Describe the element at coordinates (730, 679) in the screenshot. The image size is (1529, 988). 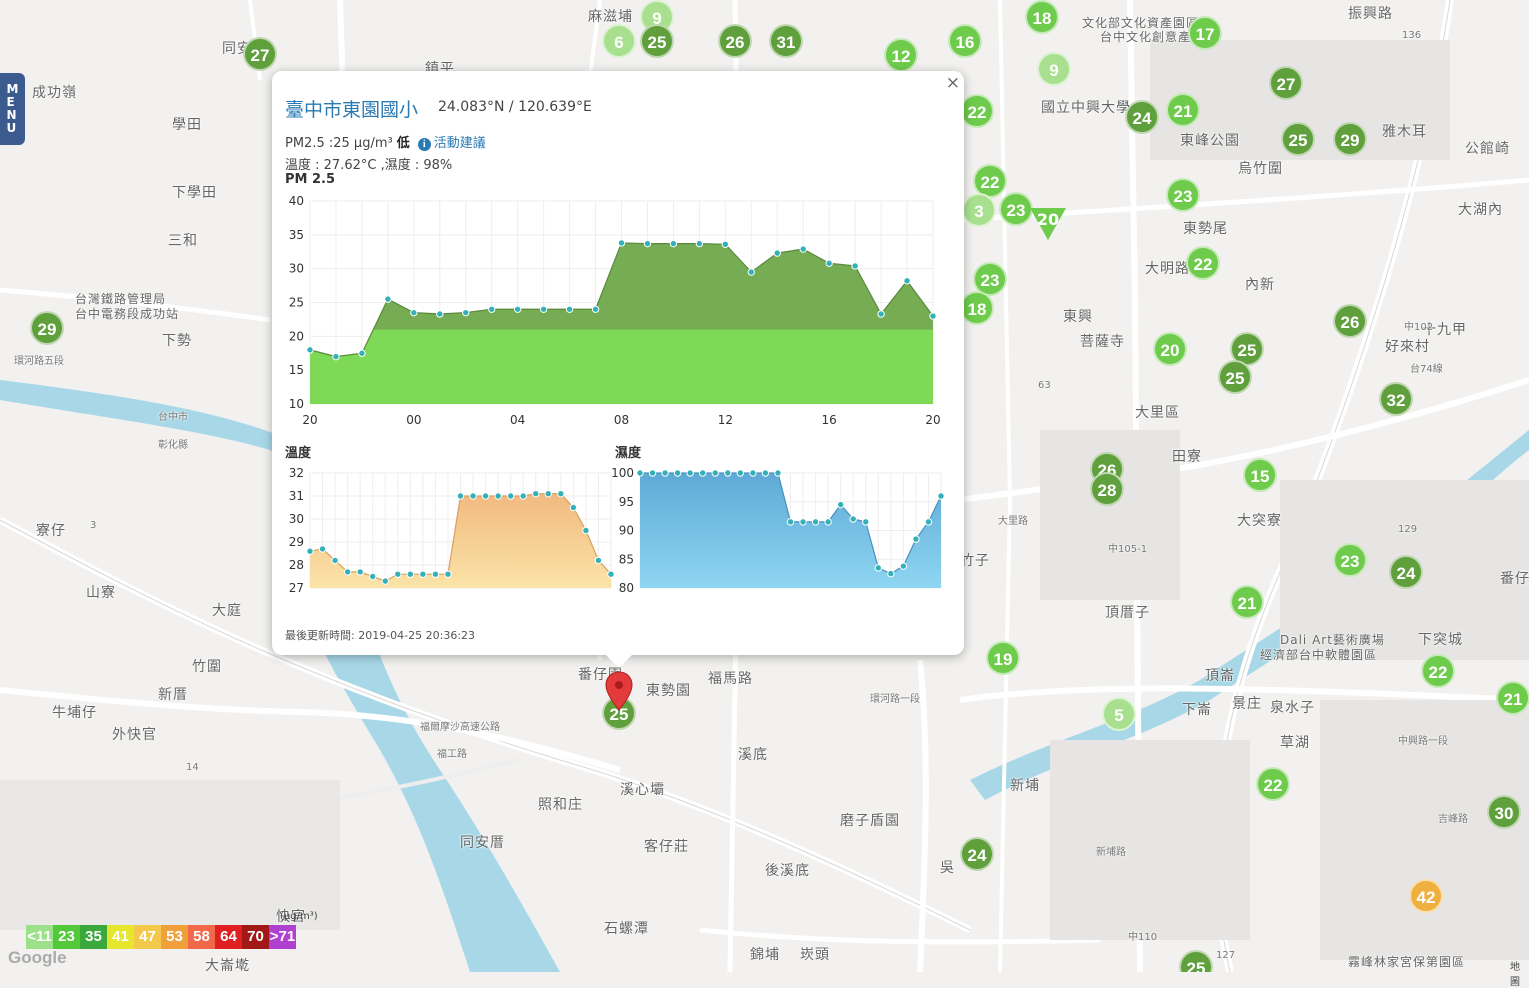
I see `place-label: 福馬路` at that location.